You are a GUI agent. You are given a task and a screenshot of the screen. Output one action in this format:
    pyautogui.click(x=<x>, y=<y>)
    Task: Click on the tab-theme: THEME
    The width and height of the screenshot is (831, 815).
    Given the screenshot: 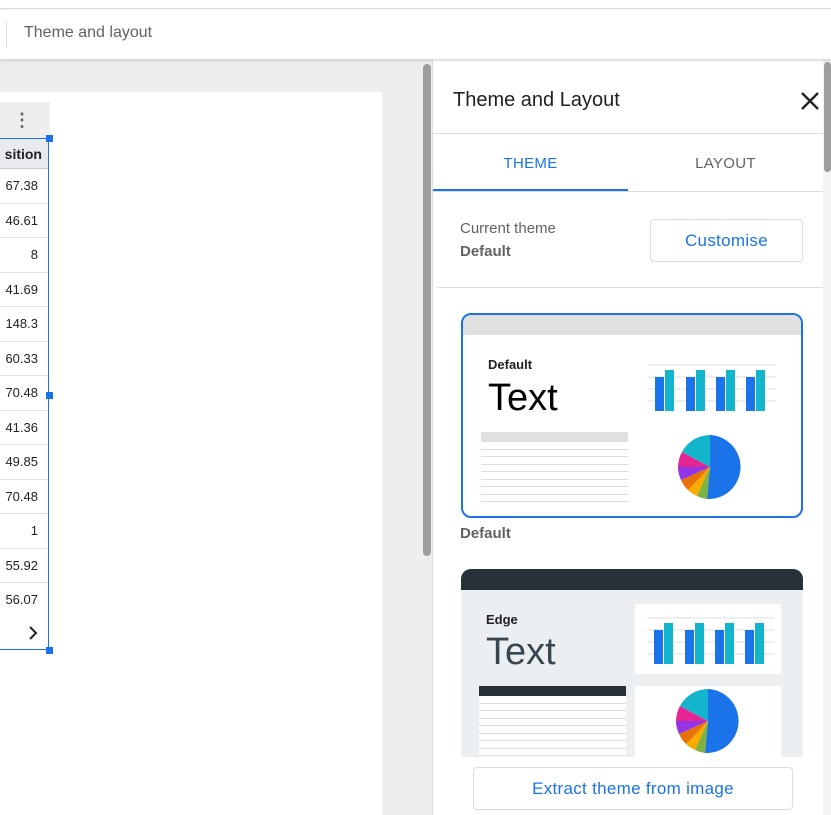 What is the action you would take?
    pyautogui.click(x=530, y=172)
    